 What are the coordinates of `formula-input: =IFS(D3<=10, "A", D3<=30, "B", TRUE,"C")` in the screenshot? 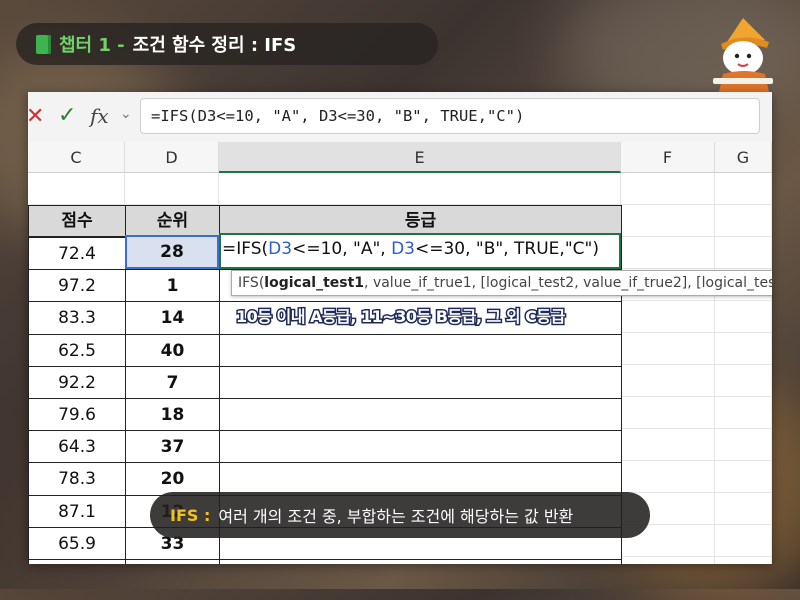 It's located at (450, 116).